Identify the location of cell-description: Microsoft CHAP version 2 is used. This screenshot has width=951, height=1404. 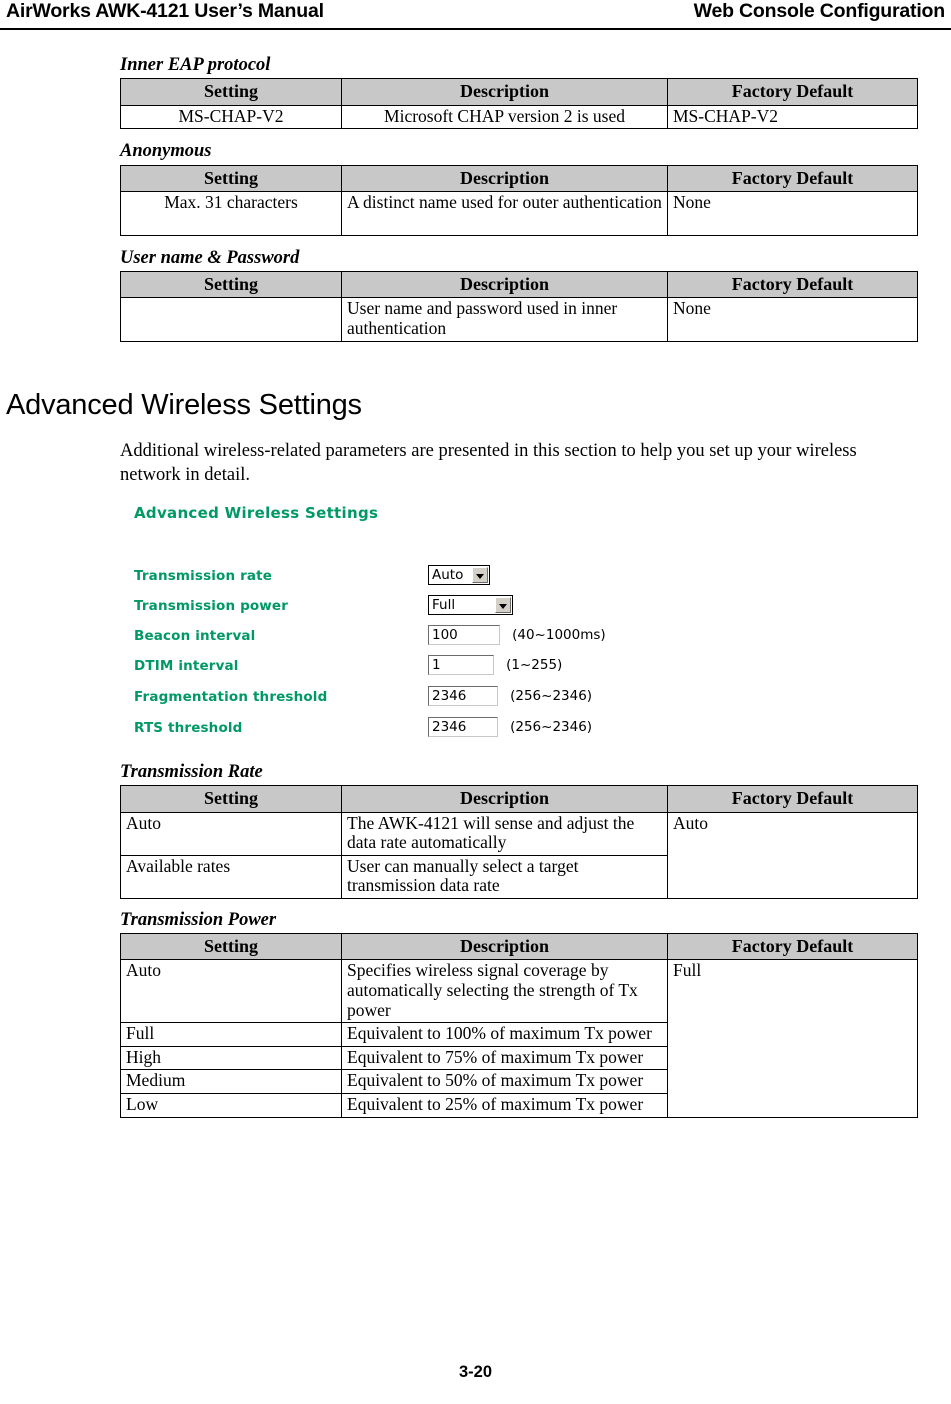
(504, 117).